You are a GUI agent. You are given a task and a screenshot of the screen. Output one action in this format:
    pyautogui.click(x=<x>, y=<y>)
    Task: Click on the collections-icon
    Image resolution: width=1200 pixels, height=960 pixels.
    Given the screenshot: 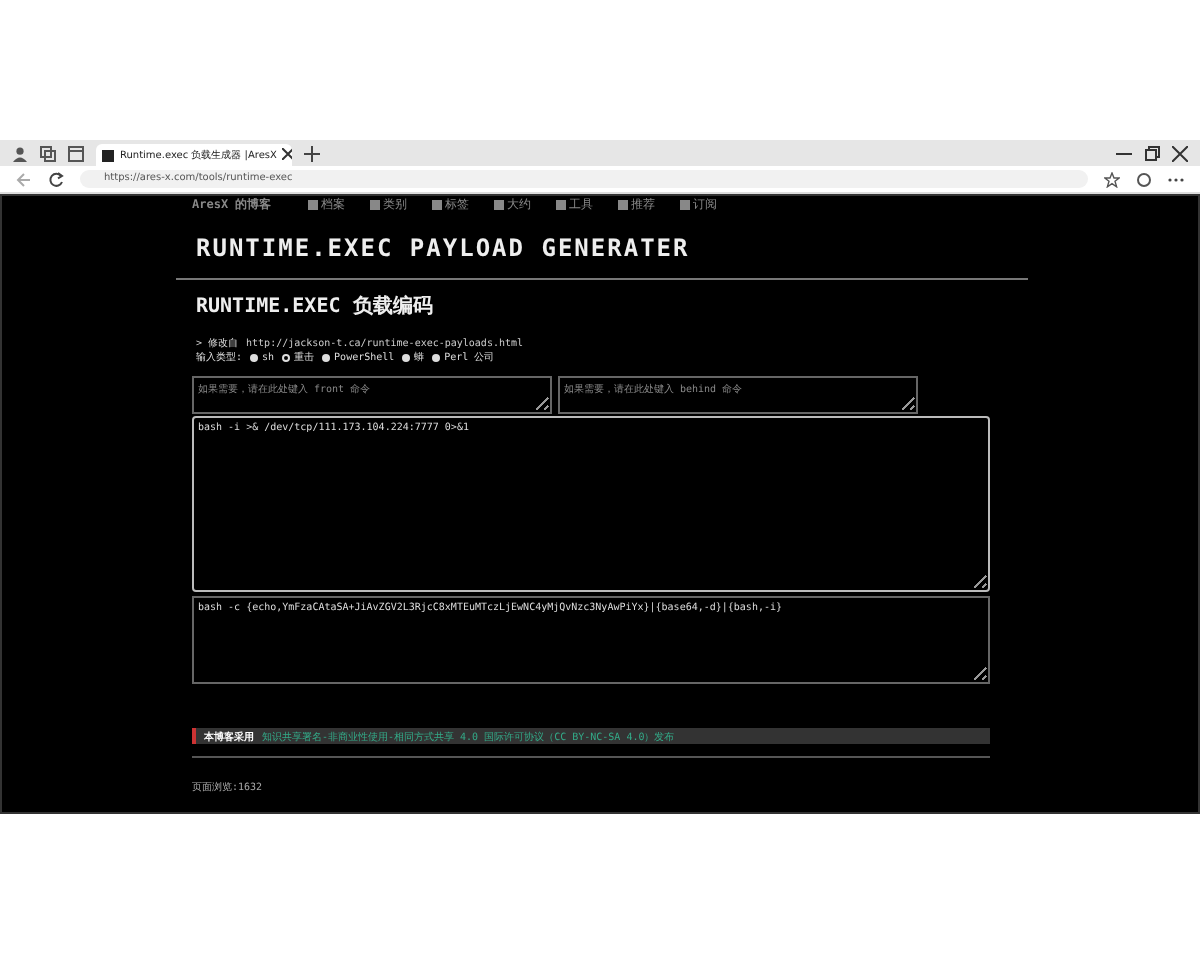 What is the action you would take?
    pyautogui.click(x=48, y=153)
    